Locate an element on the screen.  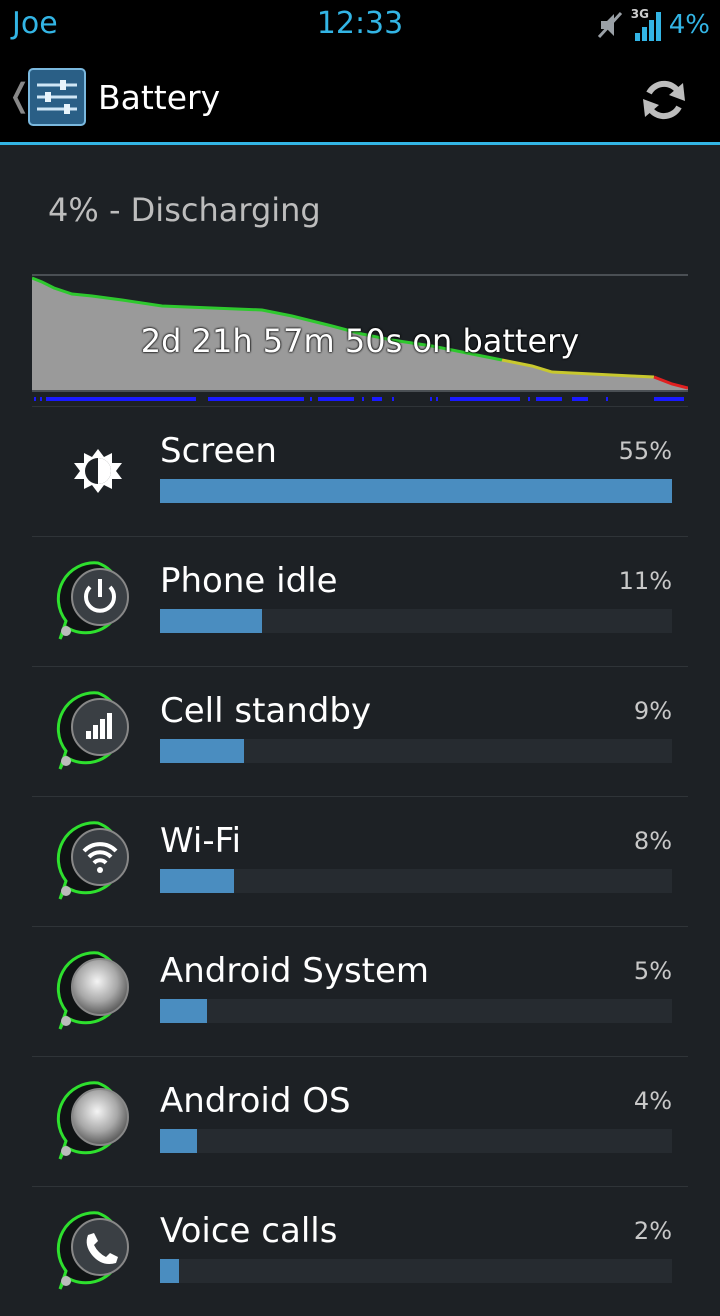
usage-percent: 11% is located at coordinates (645, 581).